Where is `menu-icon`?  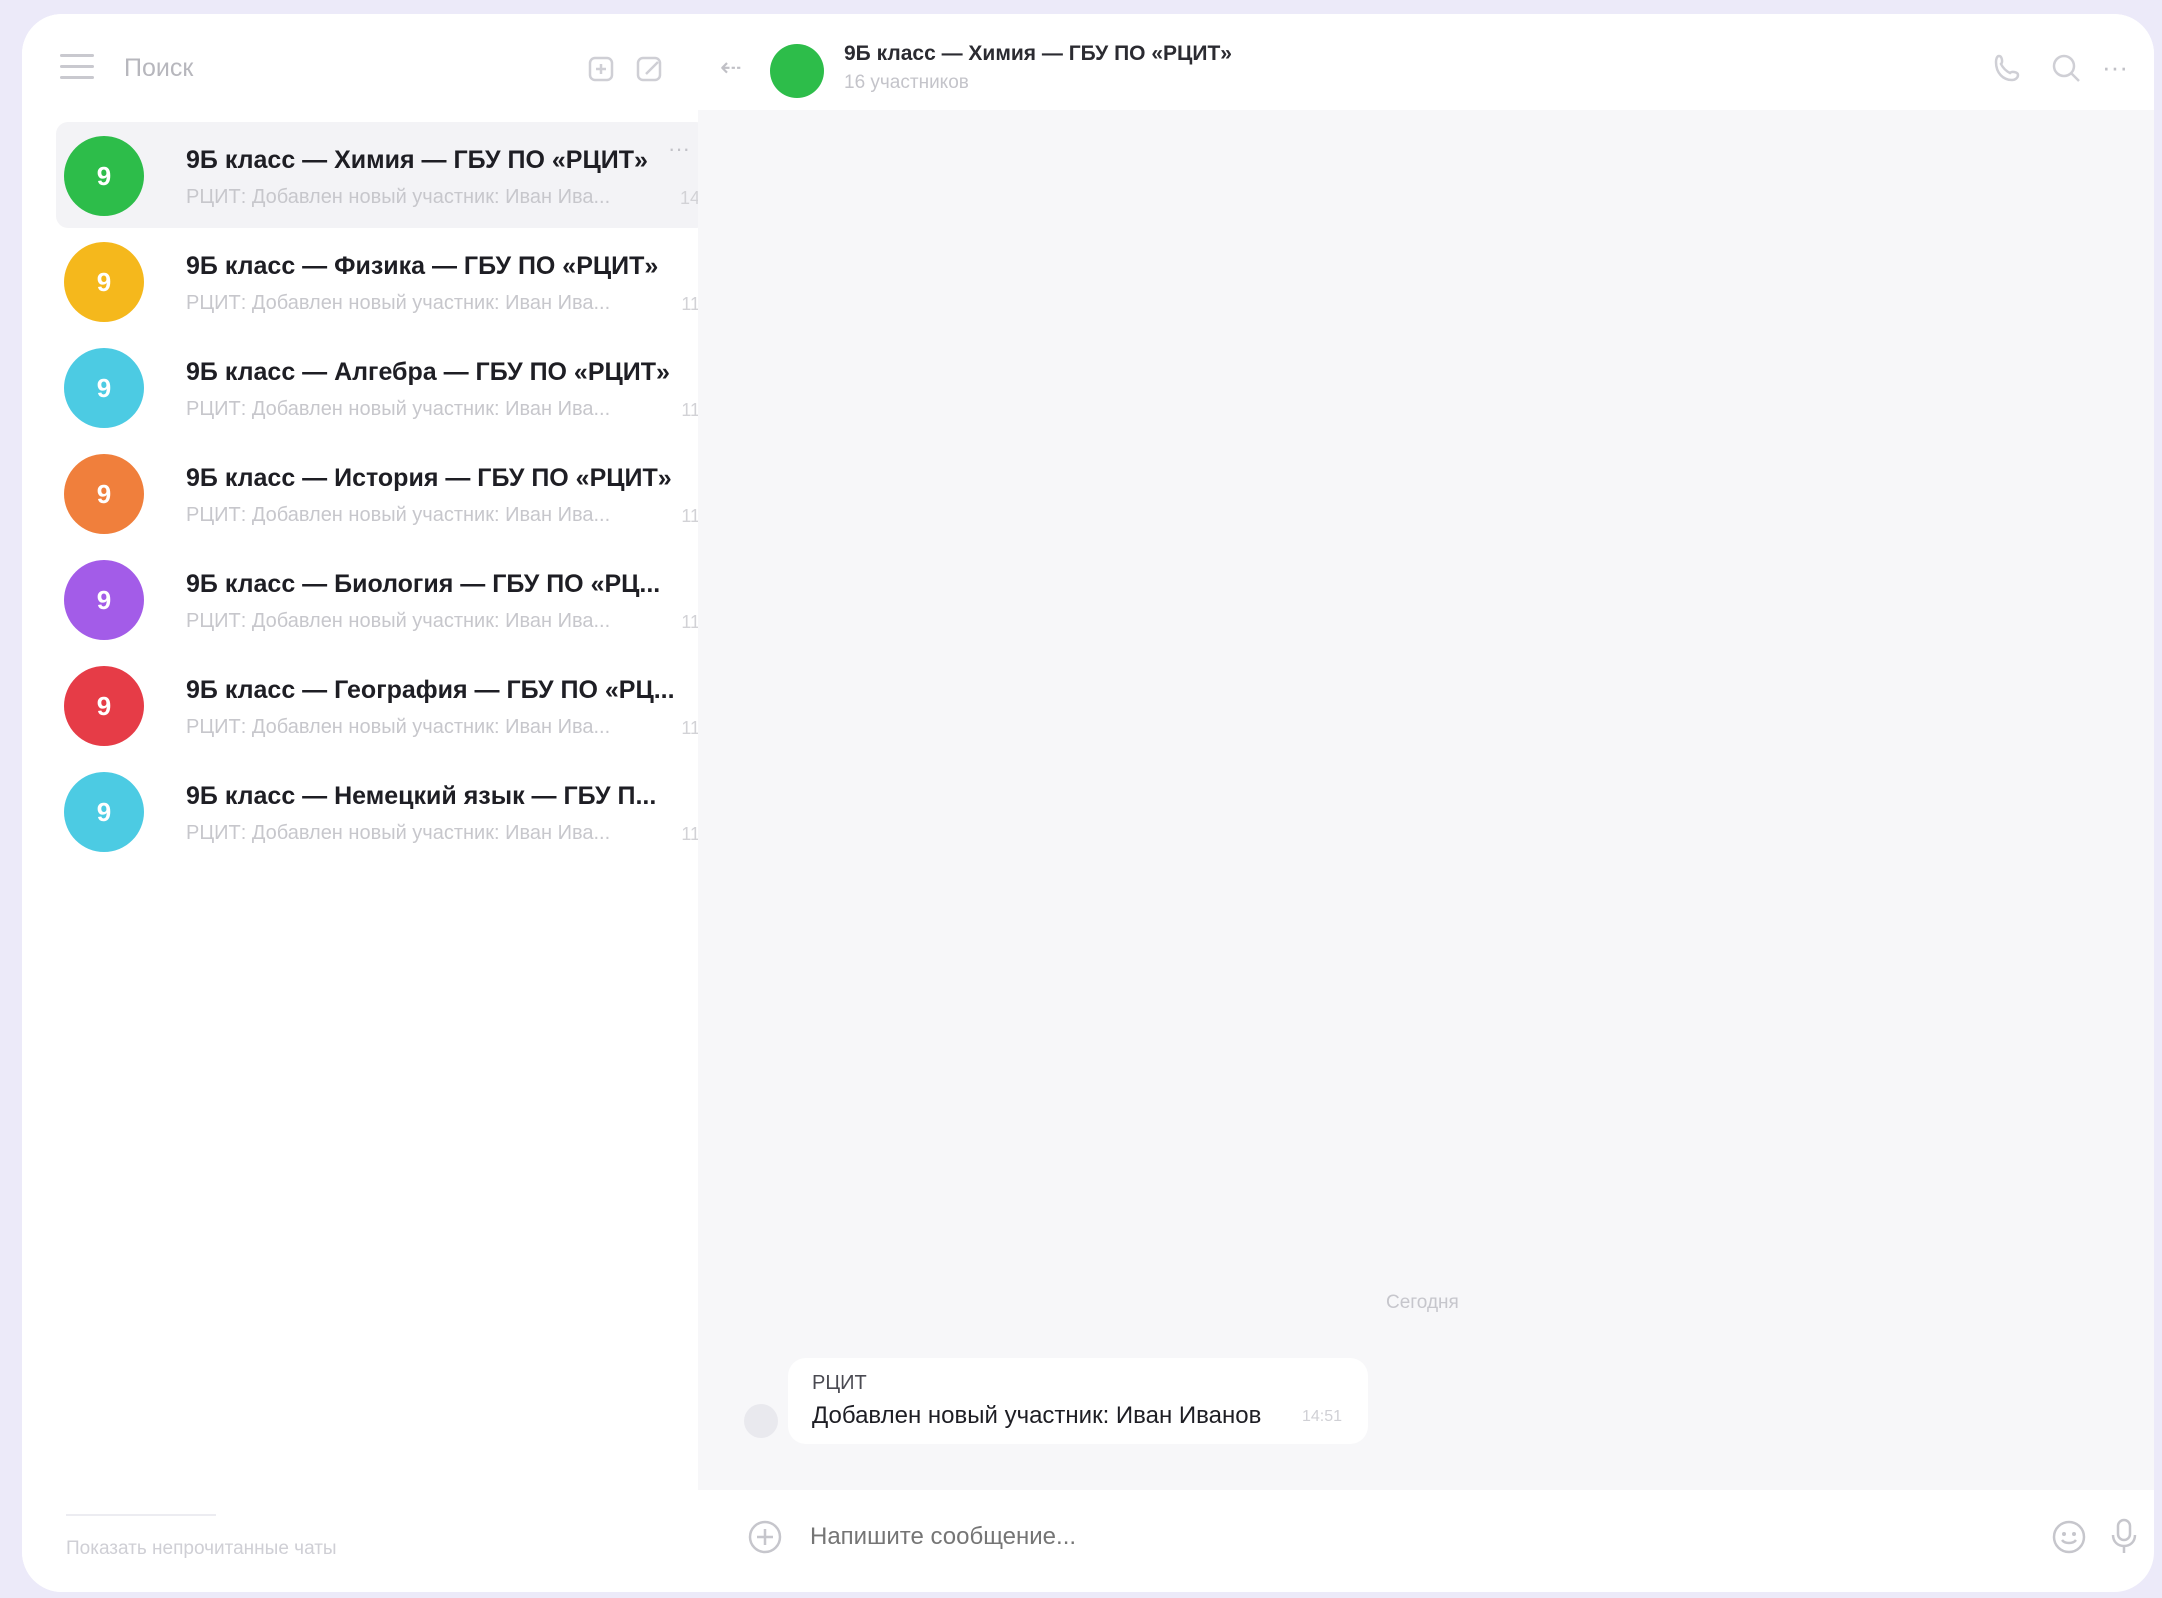 menu-icon is located at coordinates (77, 67).